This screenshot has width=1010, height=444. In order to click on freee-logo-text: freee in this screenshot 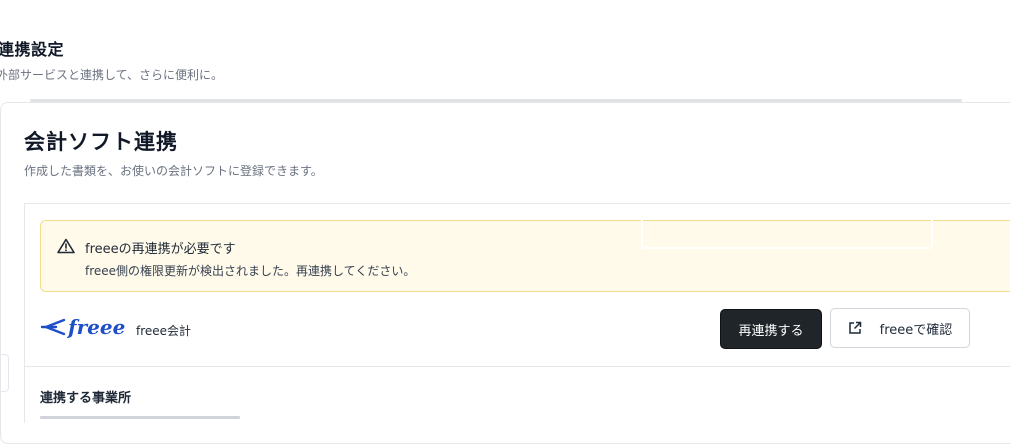, I will do `click(97, 327)`.